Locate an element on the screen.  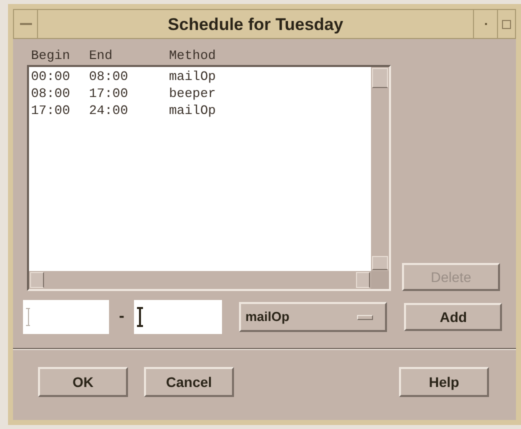
list-cell-text: 00:00 is located at coordinates (51, 76).